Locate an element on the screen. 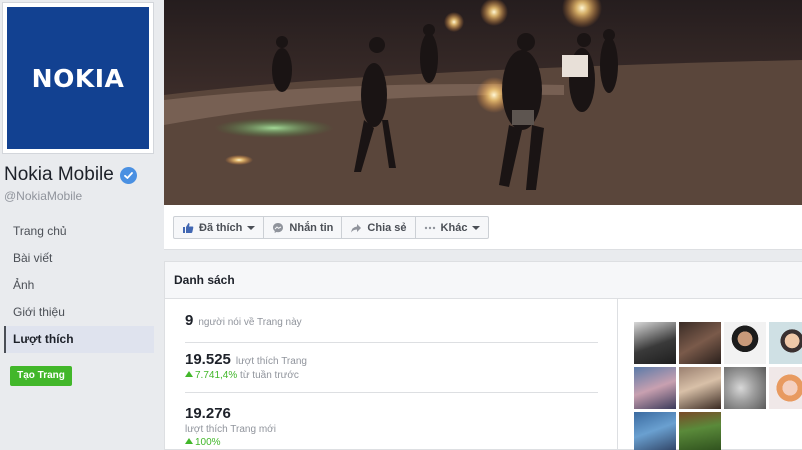 This screenshot has width=802, height=450. nokia-logo-image: NOKIA is located at coordinates (78, 78).